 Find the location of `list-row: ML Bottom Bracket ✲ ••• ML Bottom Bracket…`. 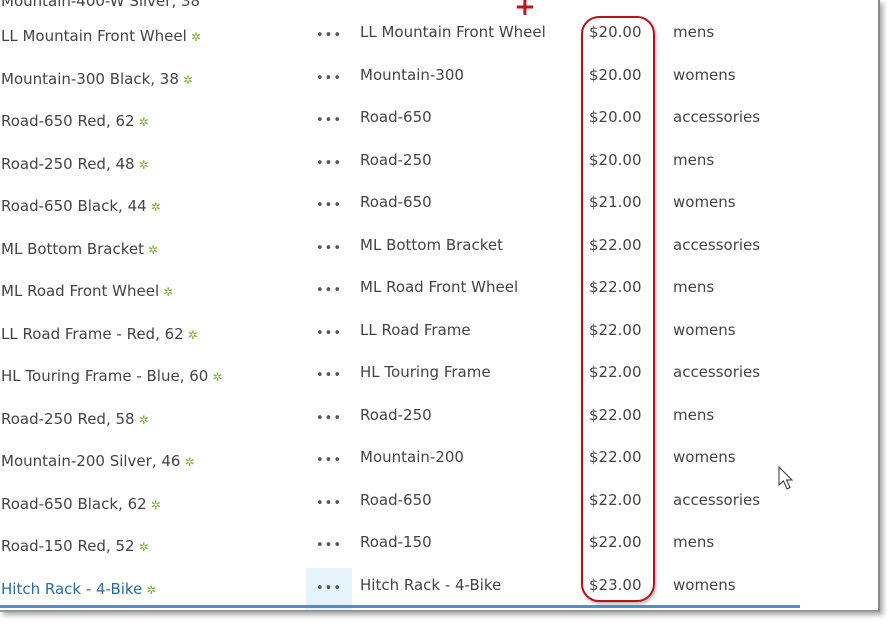

list-row: ML Bottom Bracket ✲ ••• ML Bottom Bracket… is located at coordinates (439, 249).